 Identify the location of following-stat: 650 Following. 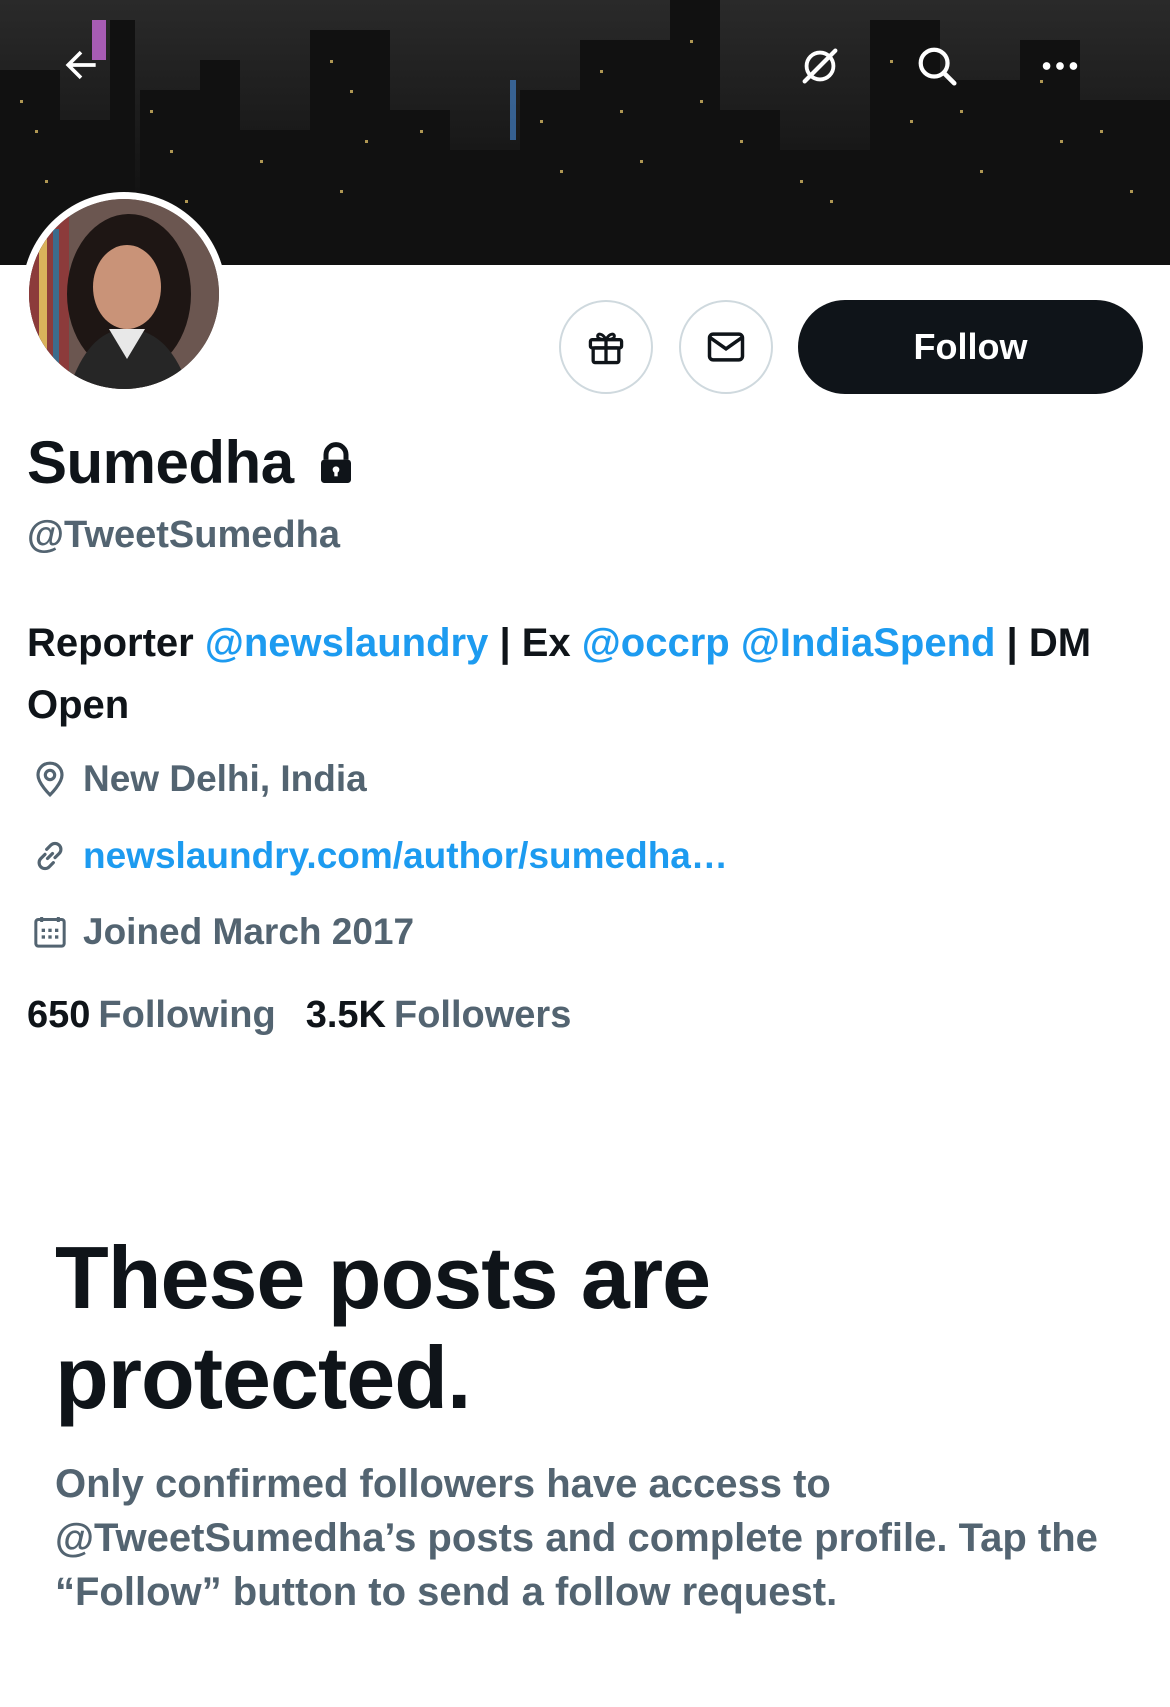
(151, 1015).